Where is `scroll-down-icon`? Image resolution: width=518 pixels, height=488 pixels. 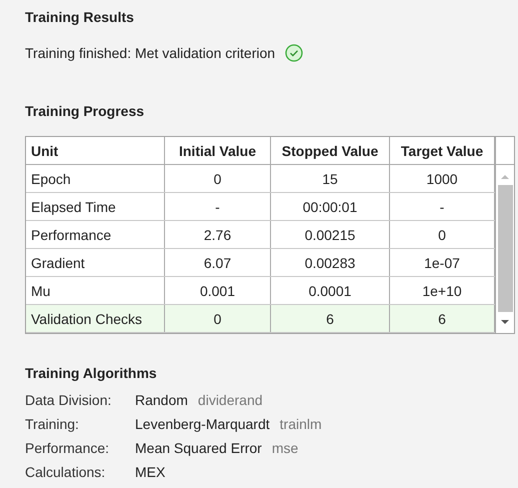 scroll-down-icon is located at coordinates (505, 322).